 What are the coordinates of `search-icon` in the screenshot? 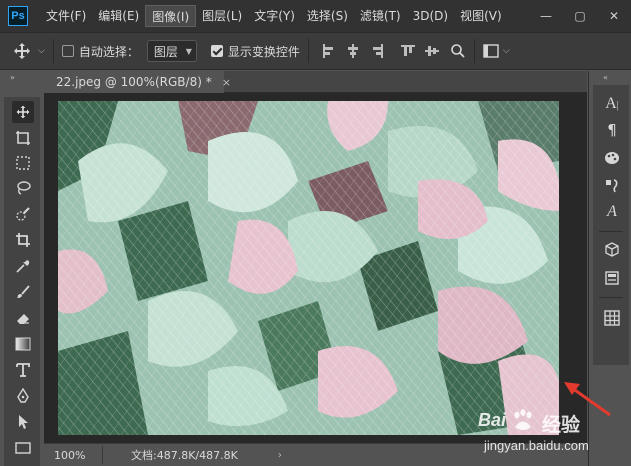 It's located at (458, 51).